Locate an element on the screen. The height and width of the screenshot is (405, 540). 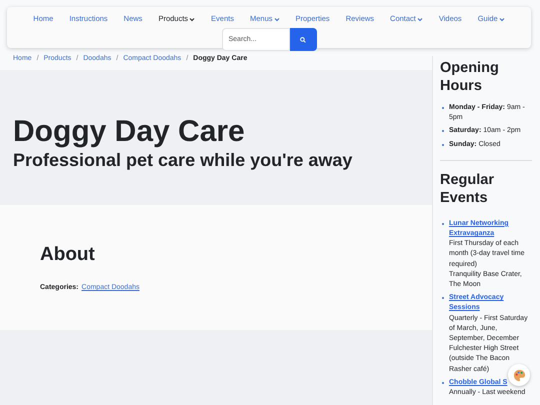
palette-button is located at coordinates (519, 375).